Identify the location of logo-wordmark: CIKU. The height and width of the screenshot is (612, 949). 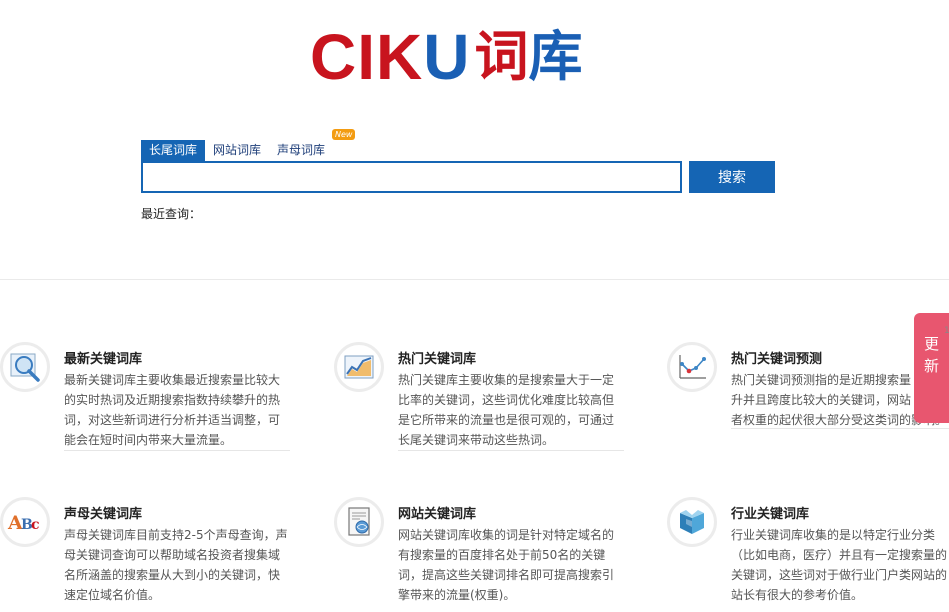
(390, 57).